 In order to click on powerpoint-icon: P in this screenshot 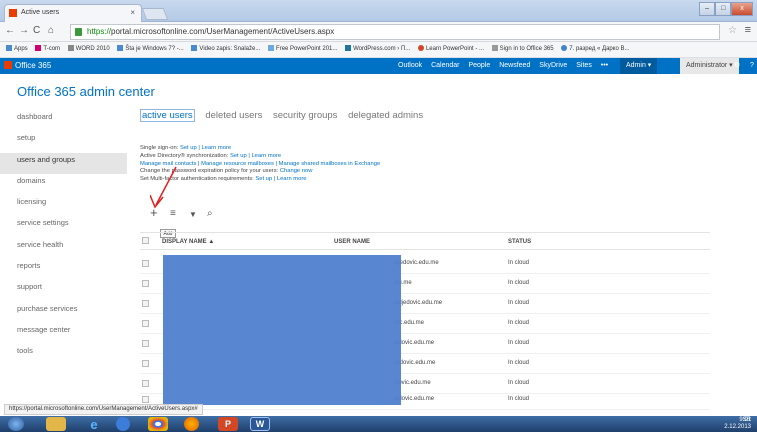, I will do `click(228, 424)`.